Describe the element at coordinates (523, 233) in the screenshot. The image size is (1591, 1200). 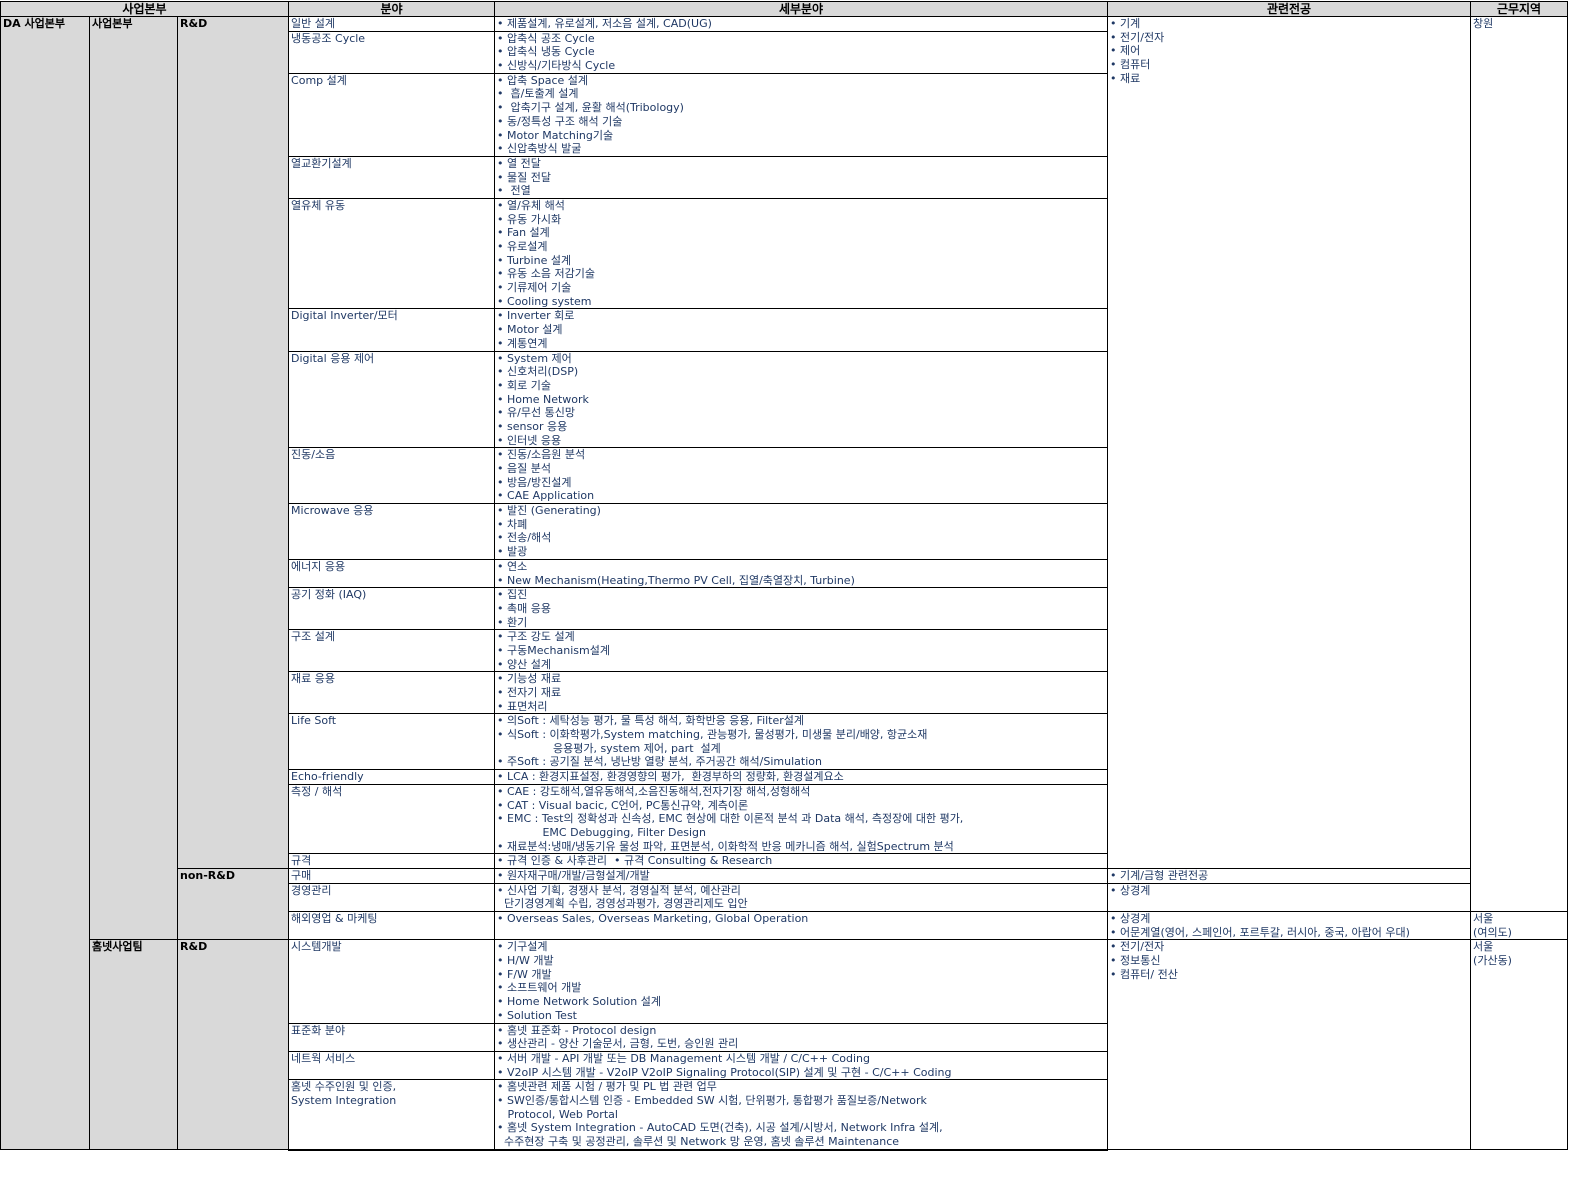
I see `cell-line: • Fan 설계` at that location.